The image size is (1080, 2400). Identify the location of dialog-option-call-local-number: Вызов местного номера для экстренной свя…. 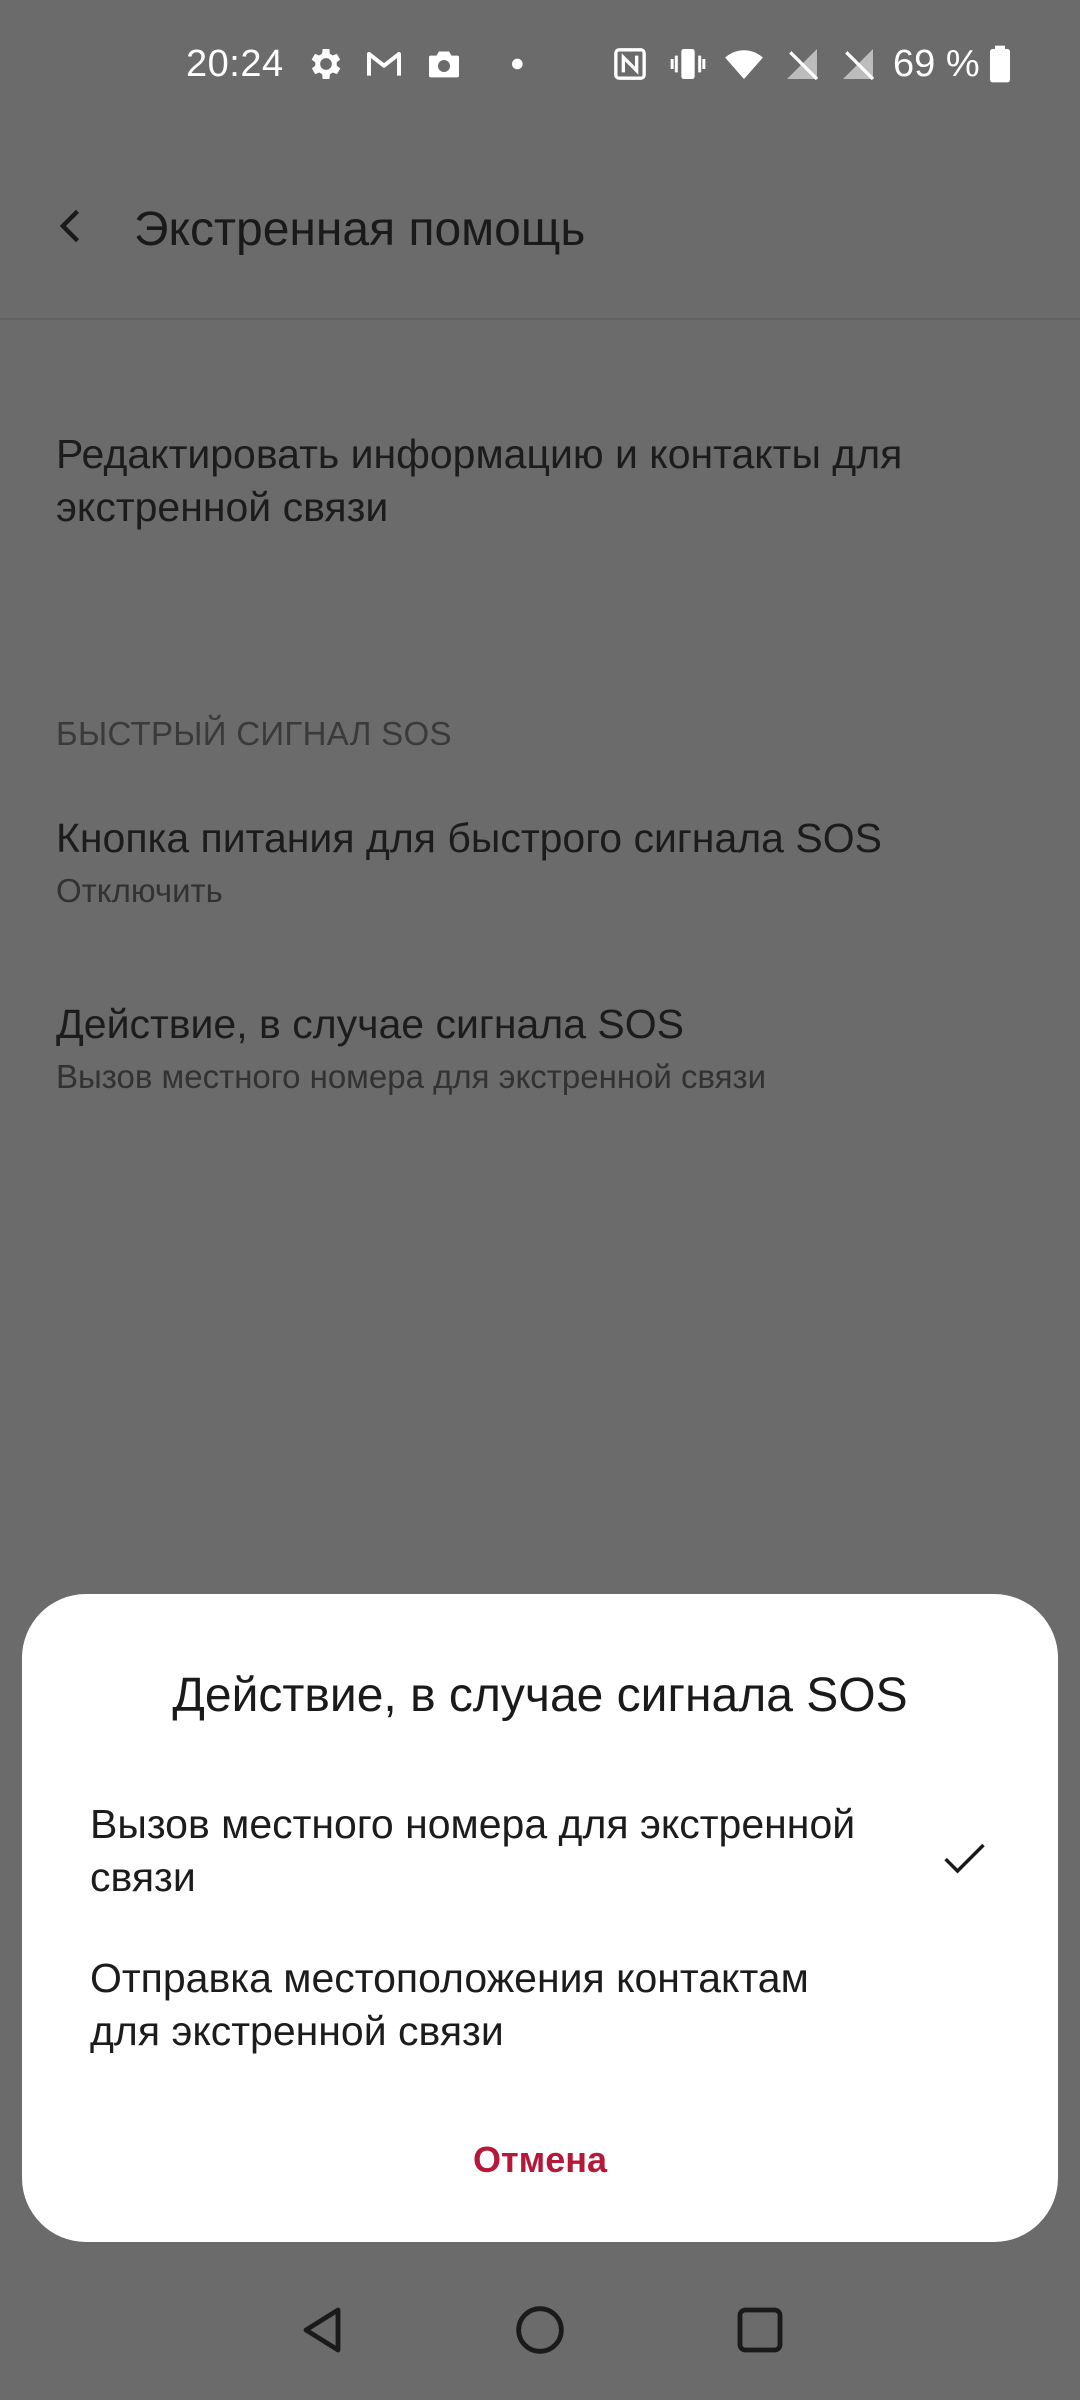
(540, 1873).